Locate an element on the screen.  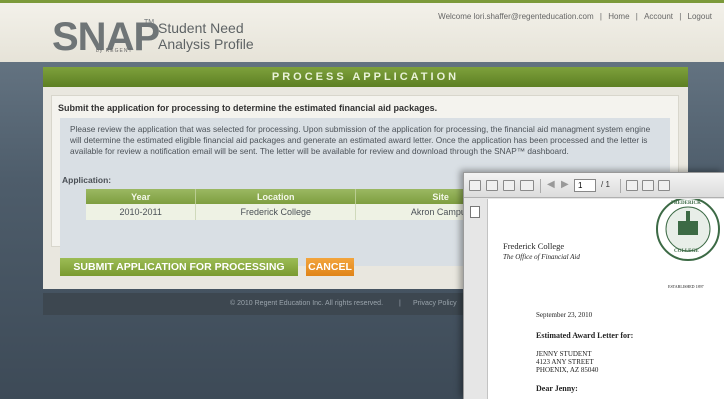
product-name: Student Need Analysis Profile is located at coordinates (206, 36).